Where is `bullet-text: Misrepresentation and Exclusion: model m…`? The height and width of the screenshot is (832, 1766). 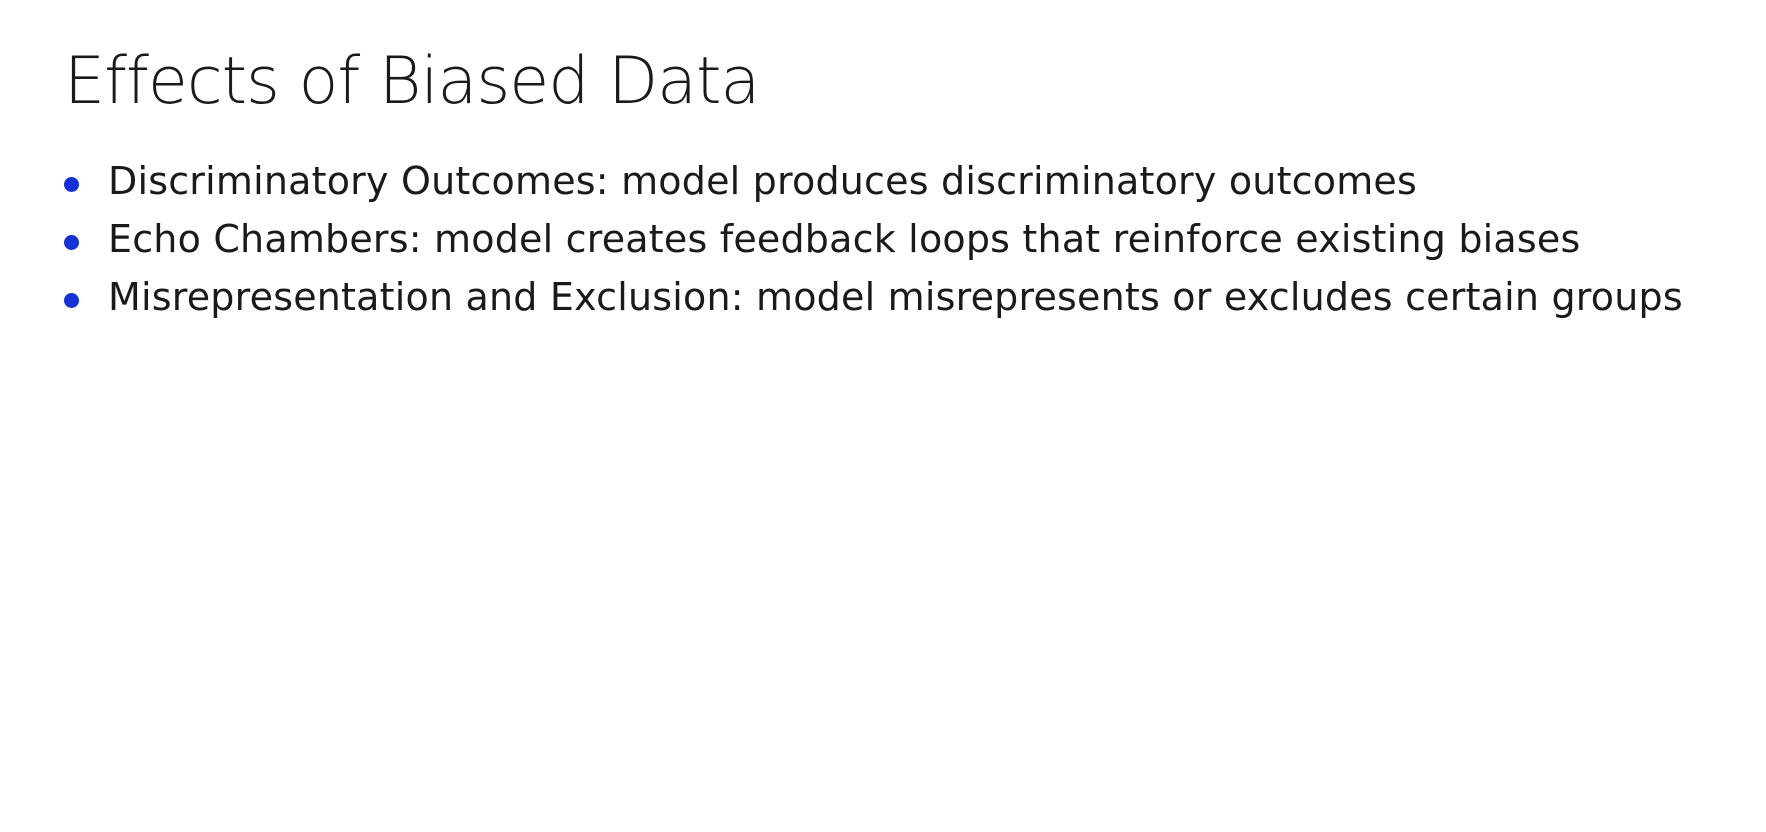 bullet-text: Misrepresentation and Exclusion: model m… is located at coordinates (895, 297).